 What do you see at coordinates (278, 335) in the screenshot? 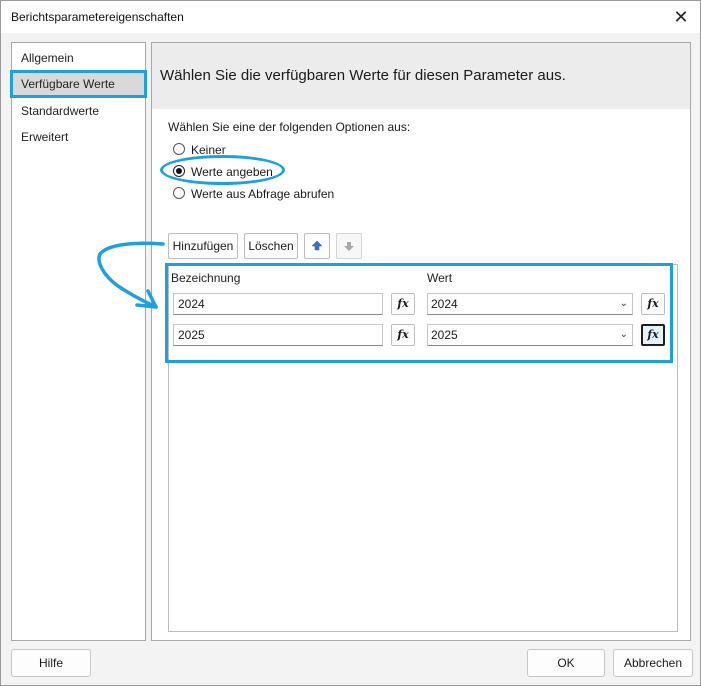
I see `label-field-row-2: 2025` at bounding box center [278, 335].